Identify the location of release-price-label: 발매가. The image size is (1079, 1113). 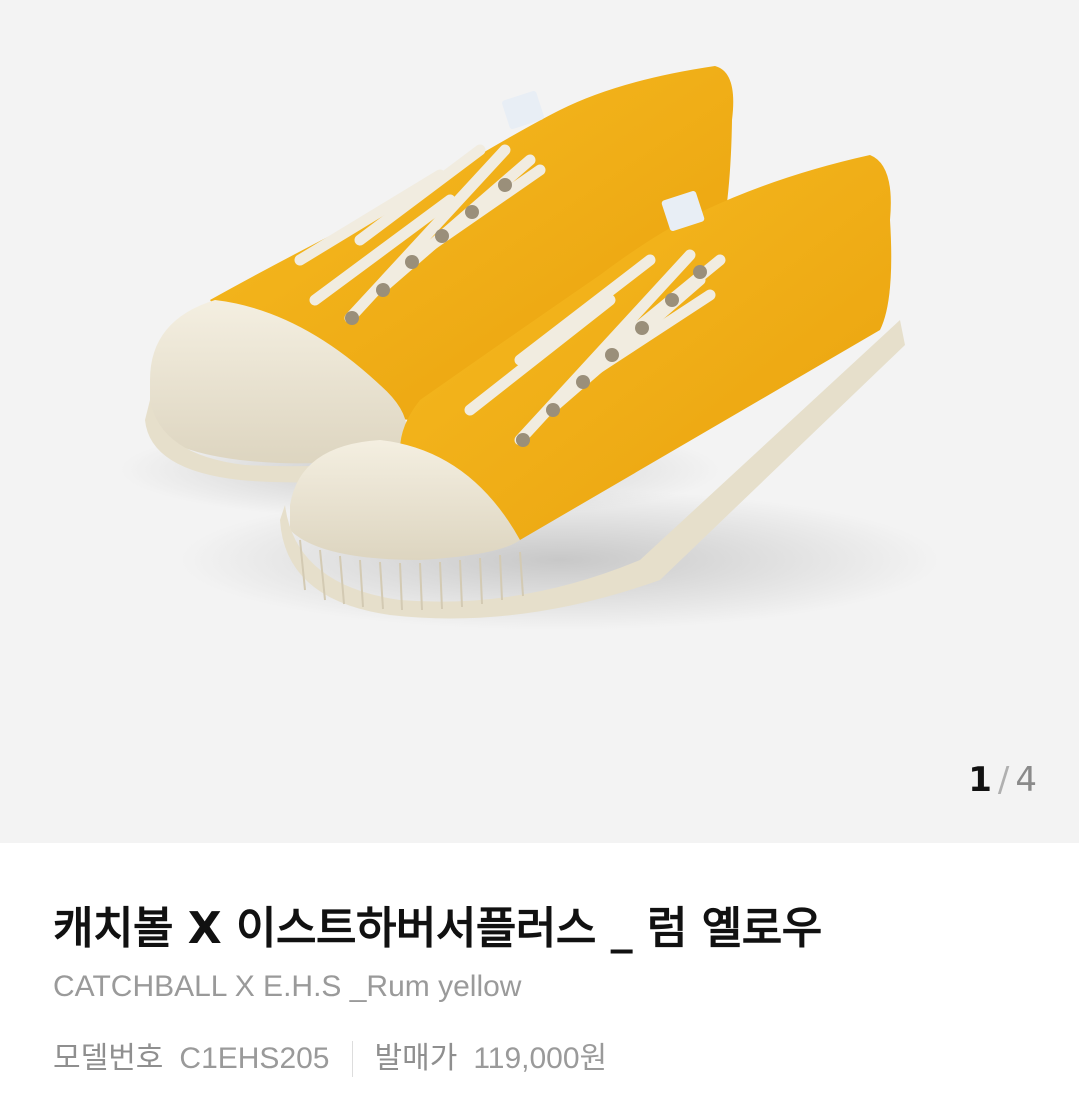
(416, 1058).